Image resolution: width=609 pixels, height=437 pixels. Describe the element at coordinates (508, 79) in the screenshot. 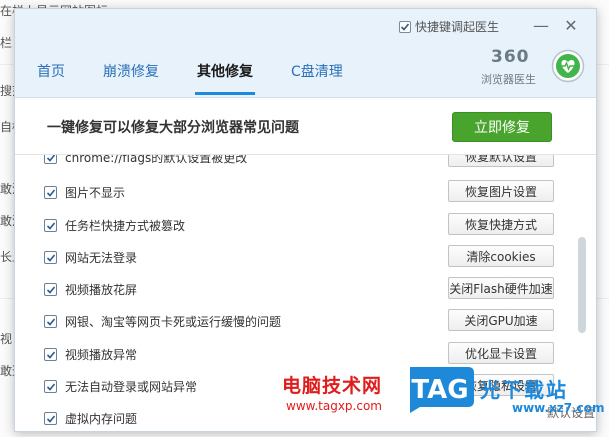

I see `brand-name: 浏览器医生` at that location.